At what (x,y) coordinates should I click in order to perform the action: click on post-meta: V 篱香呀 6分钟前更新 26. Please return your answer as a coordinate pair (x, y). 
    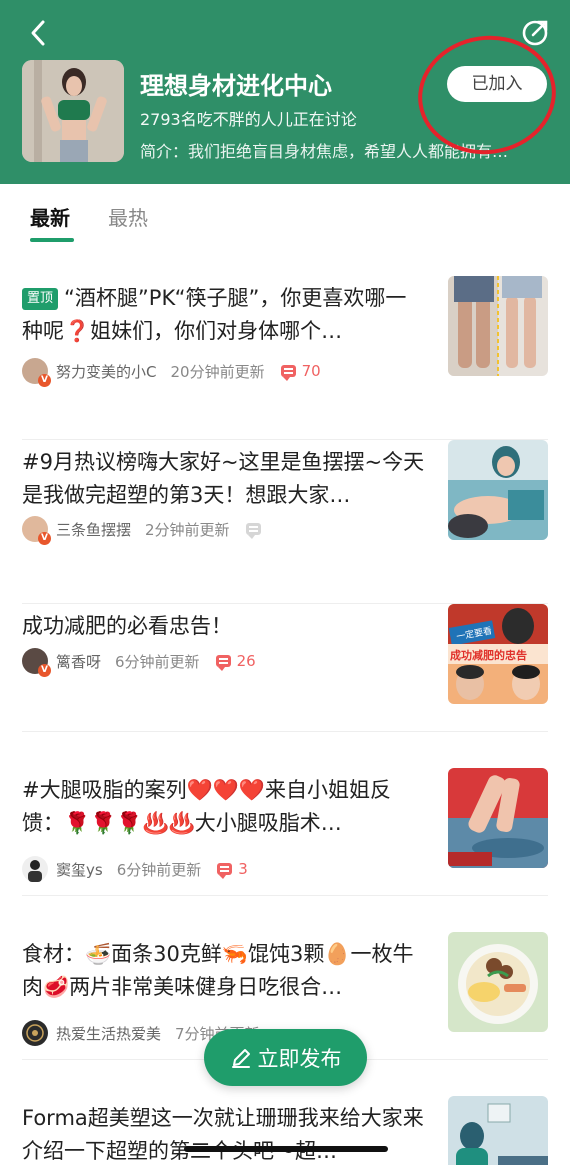
    Looking at the image, I should click on (139, 662).